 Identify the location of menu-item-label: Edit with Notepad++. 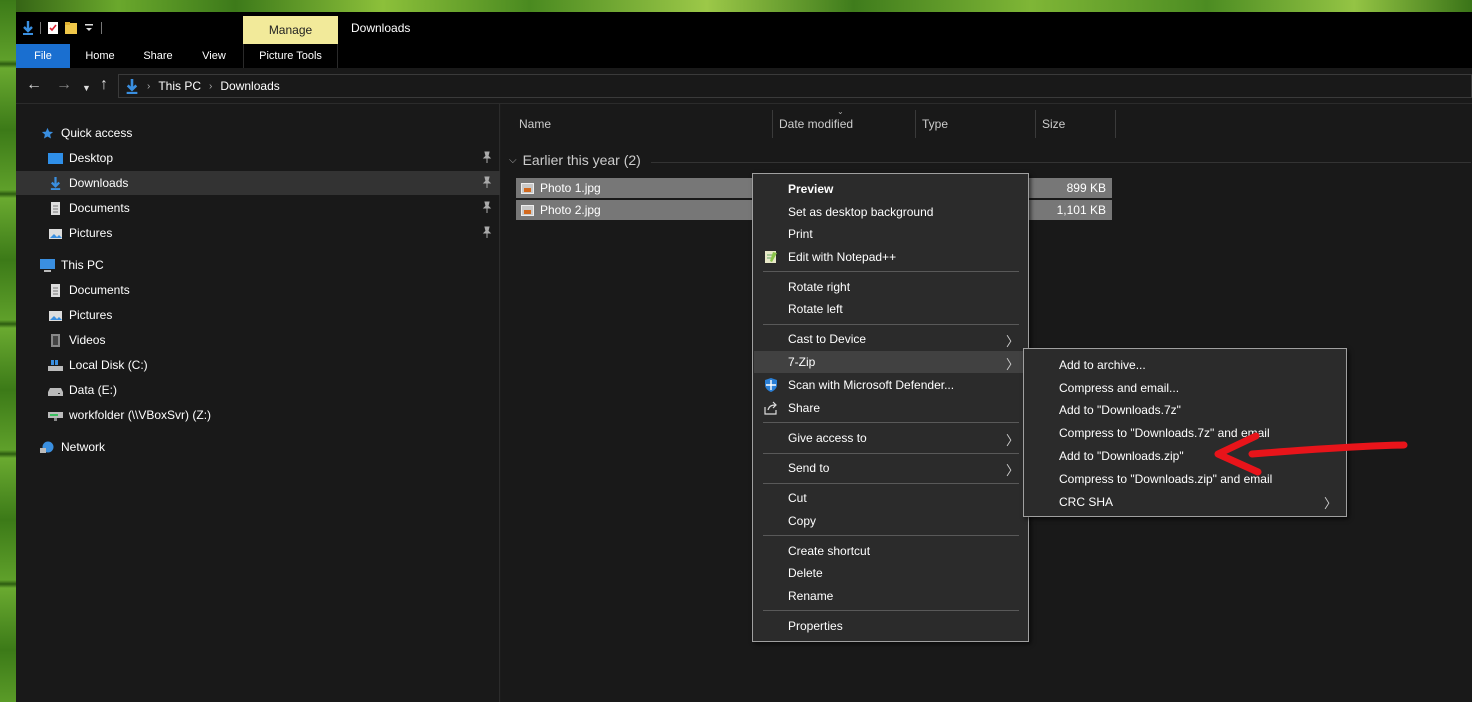
(842, 257).